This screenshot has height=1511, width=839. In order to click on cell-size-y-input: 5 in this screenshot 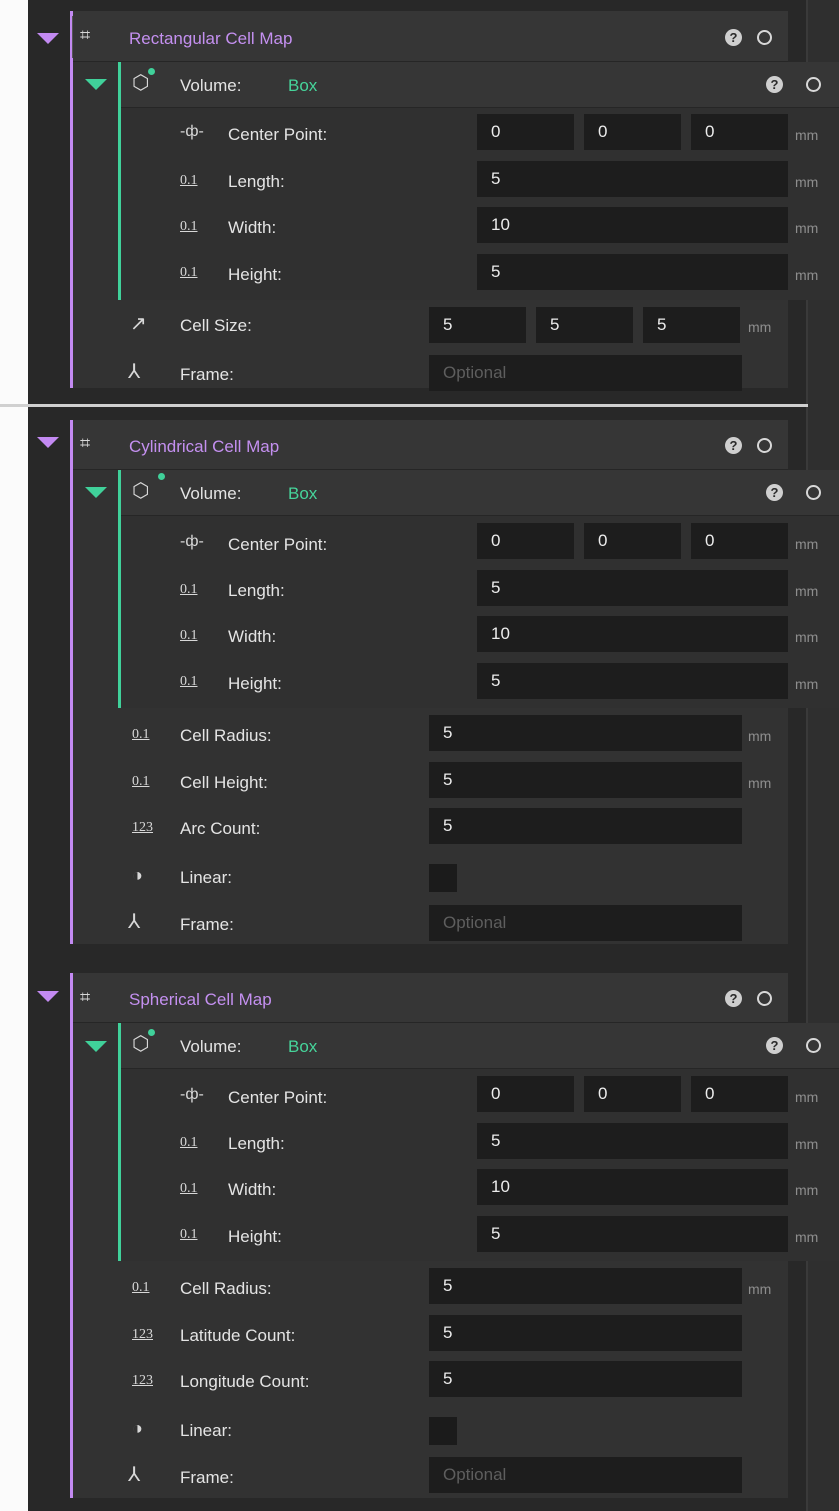, I will do `click(584, 325)`.